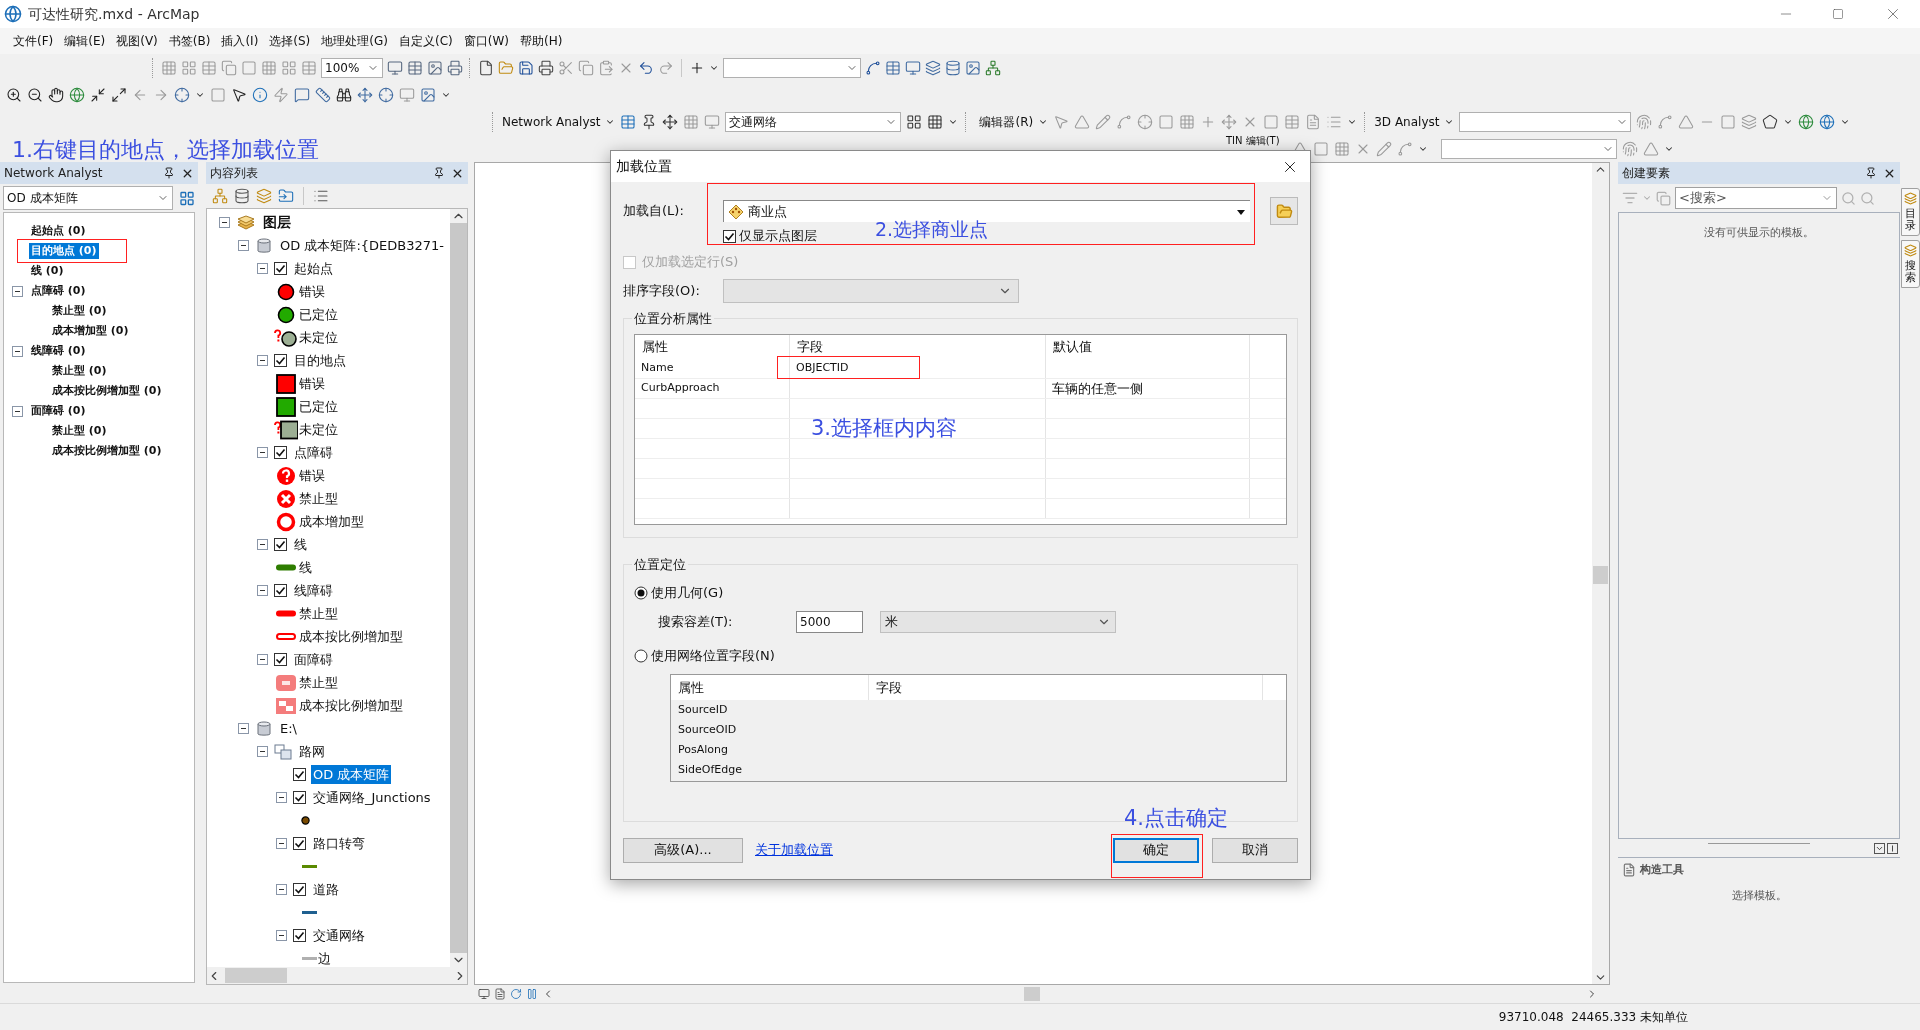 This screenshot has height=1030, width=1920. I want to click on cancel-button: 取消, so click(1255, 850).